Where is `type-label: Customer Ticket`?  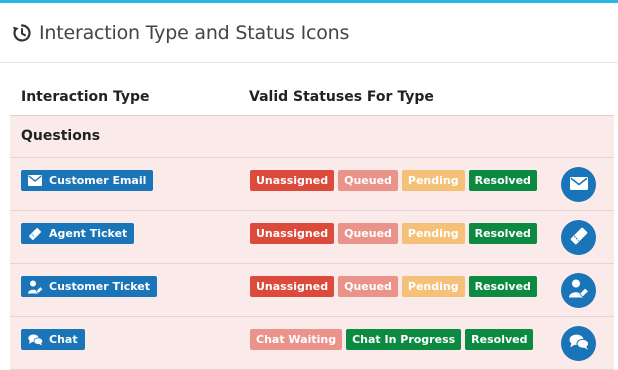 type-label: Customer Ticket is located at coordinates (99, 286).